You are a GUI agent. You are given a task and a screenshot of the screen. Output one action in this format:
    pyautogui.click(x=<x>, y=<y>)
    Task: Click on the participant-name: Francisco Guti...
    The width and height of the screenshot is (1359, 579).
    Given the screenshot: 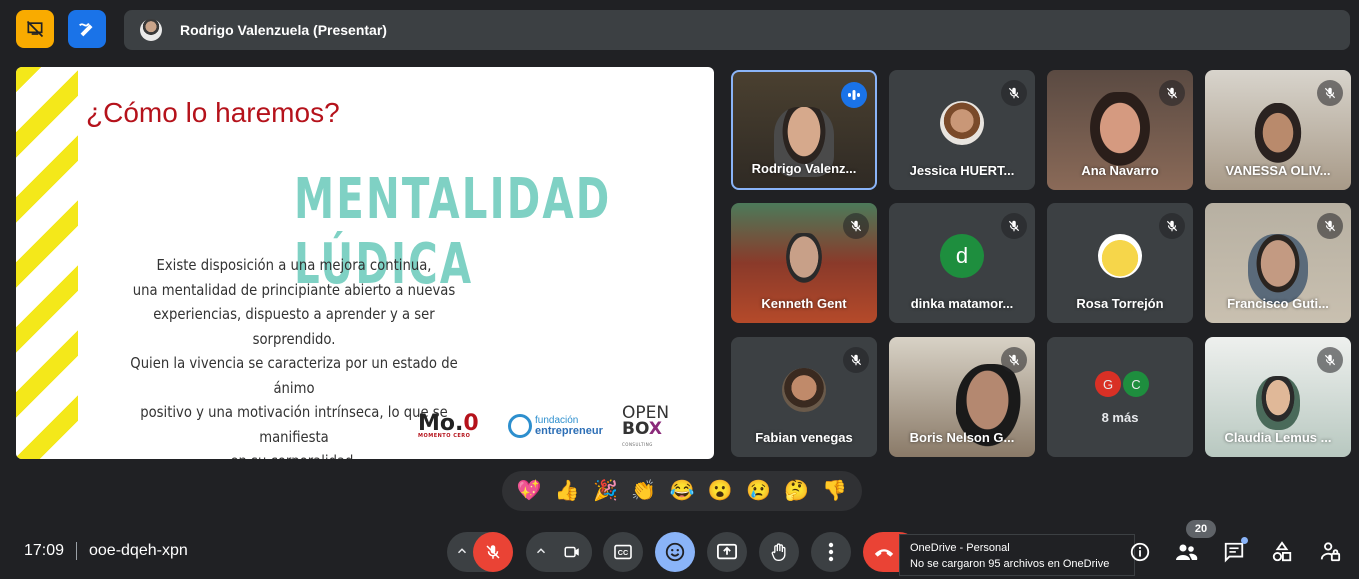 What is the action you would take?
    pyautogui.click(x=1278, y=303)
    